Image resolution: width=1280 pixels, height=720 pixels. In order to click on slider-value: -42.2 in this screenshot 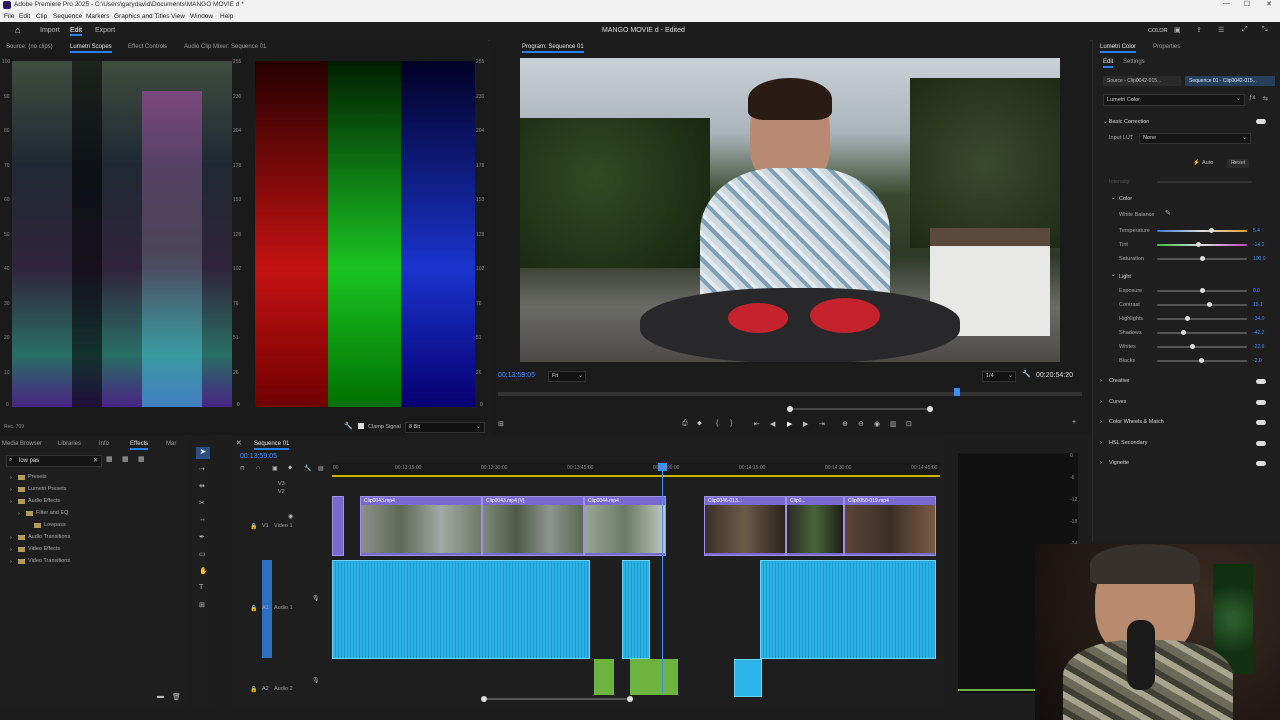, I will do `click(1258, 333)`.